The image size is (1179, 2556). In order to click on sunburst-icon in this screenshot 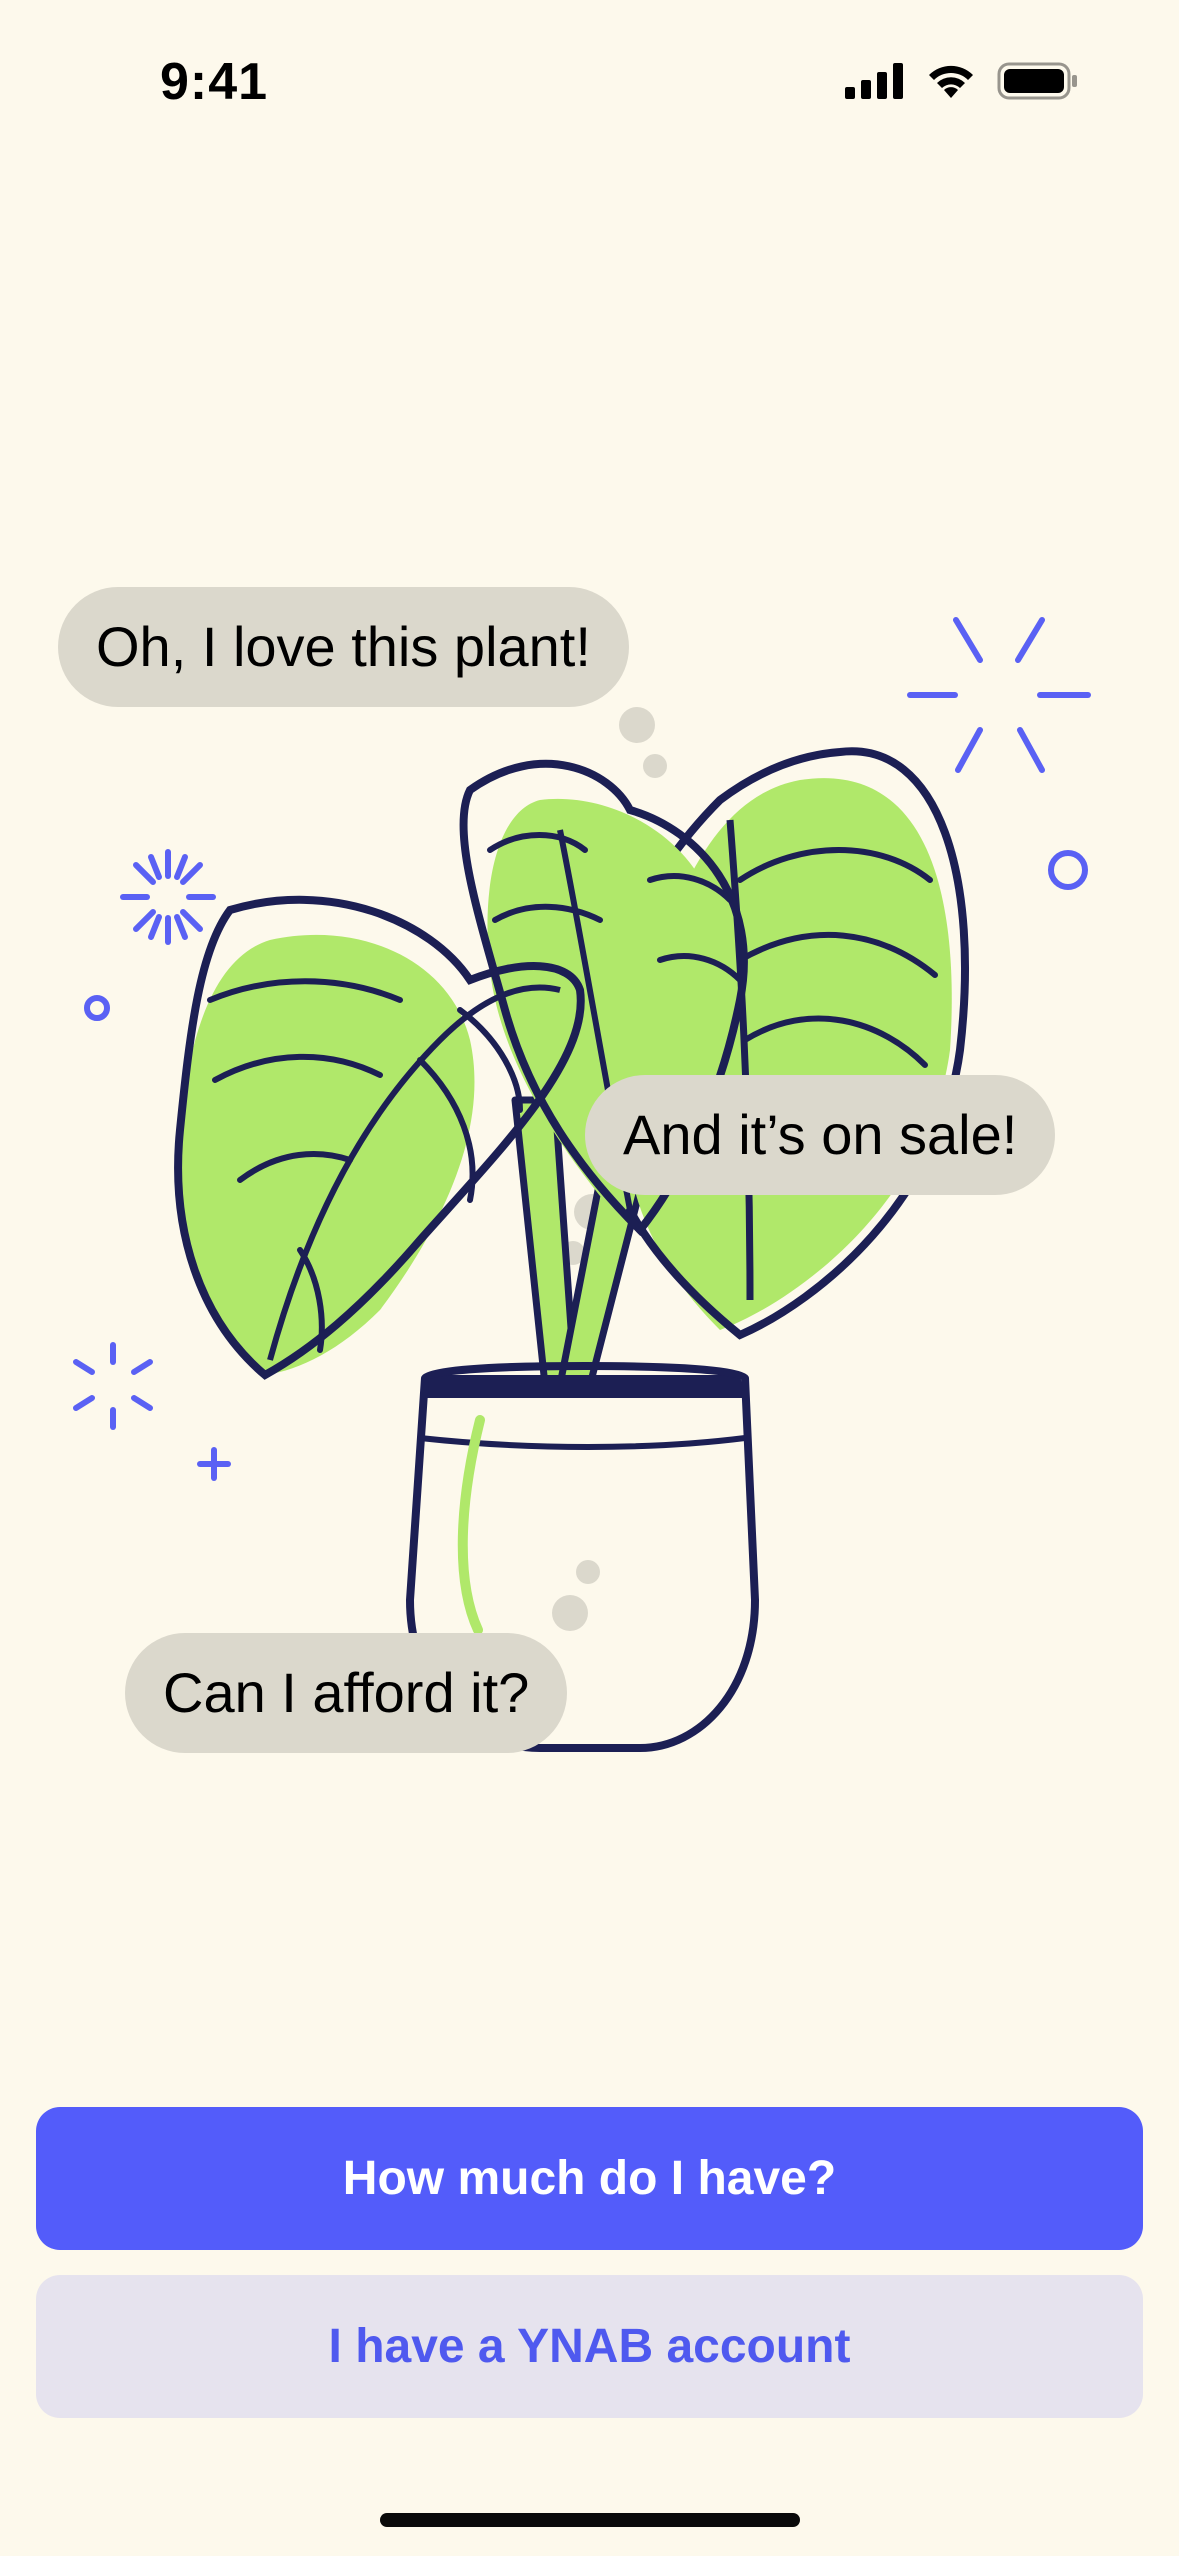, I will do `click(168, 897)`.